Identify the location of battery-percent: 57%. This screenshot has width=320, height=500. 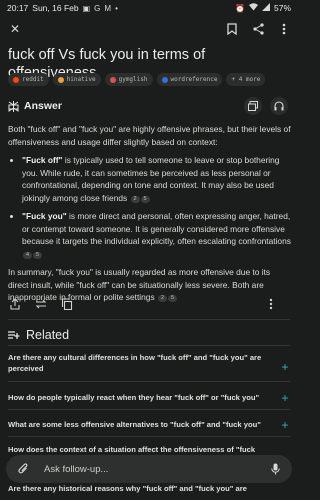
(282, 8).